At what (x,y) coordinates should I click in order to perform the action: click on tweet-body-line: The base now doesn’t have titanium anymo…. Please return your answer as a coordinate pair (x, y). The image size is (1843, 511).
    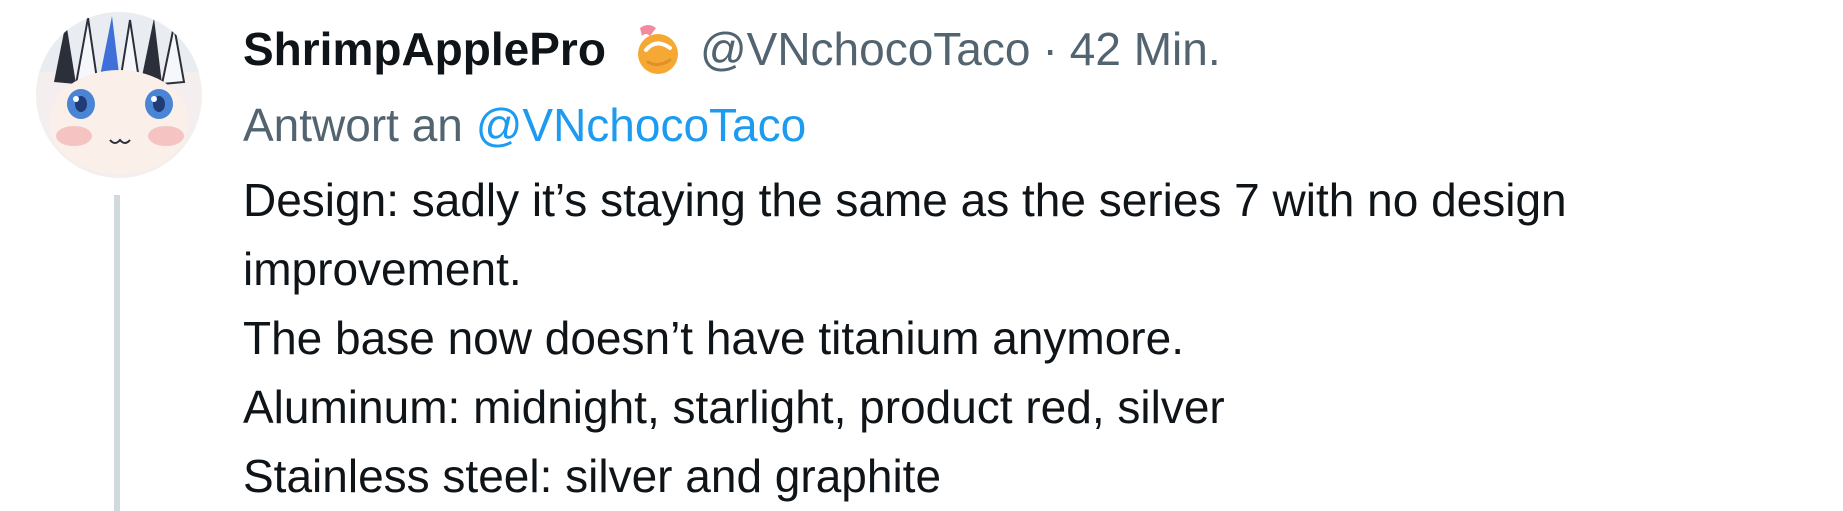
    Looking at the image, I should click on (713, 338).